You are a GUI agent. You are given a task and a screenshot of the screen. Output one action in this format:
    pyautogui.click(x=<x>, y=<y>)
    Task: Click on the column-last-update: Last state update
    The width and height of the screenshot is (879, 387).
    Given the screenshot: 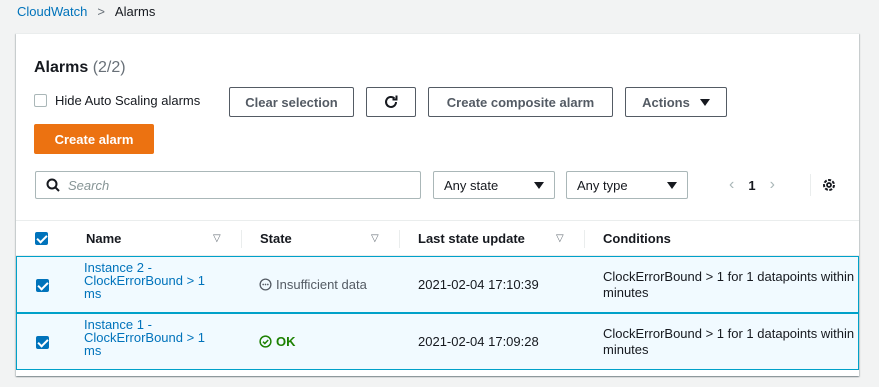 What is the action you would take?
    pyautogui.click(x=471, y=238)
    